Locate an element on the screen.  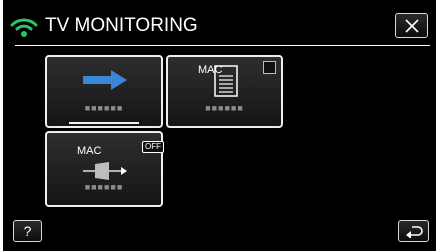
mac-address-tile: MAC ■■■■■■ is located at coordinates (224, 91).